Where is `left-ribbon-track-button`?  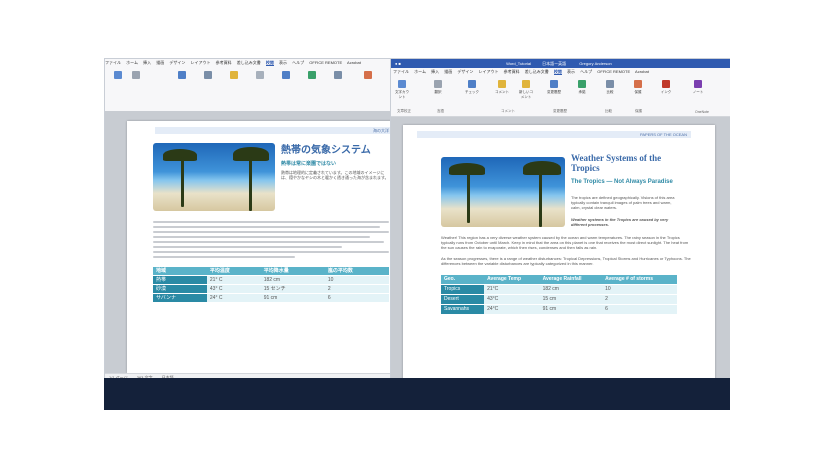 left-ribbon-track-button is located at coordinates (286, 76).